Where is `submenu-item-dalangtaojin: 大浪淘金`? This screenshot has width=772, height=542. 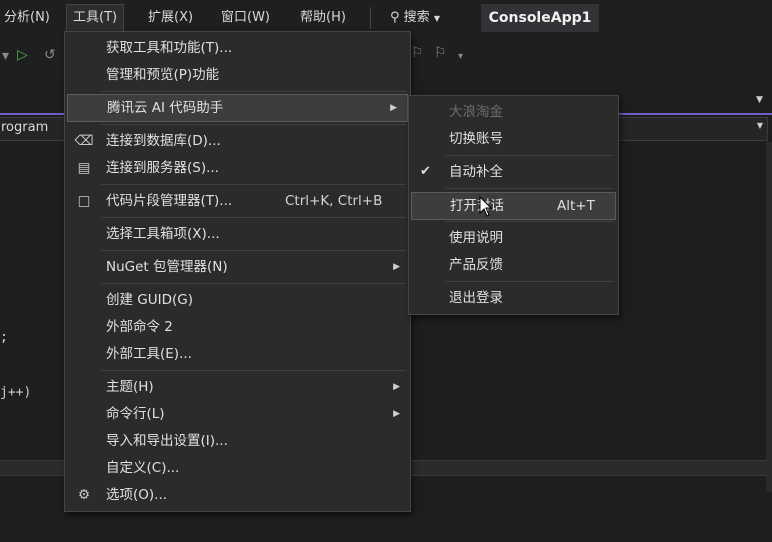
submenu-item-dalangtaojin: 大浪淘金 is located at coordinates (476, 112).